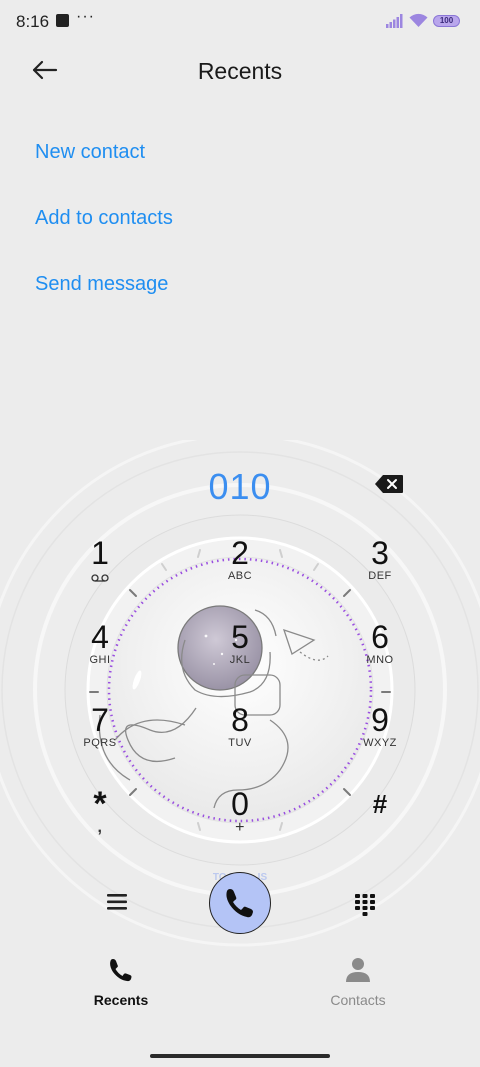 This screenshot has width=480, height=1067. Describe the element at coordinates (240, 743) in the screenshot. I see `key-letters: TUV` at that location.